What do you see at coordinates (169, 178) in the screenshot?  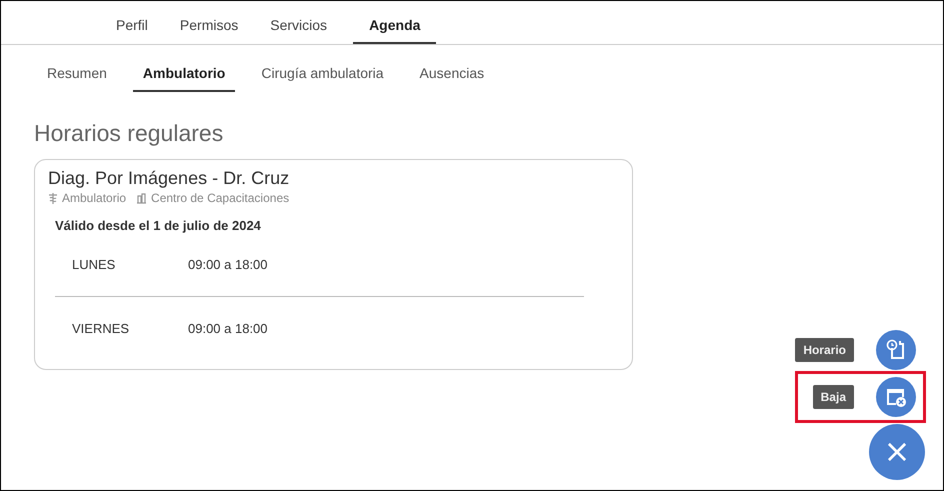 I see `card-title: Diag. Por Imágenes - Dr. Cruz` at bounding box center [169, 178].